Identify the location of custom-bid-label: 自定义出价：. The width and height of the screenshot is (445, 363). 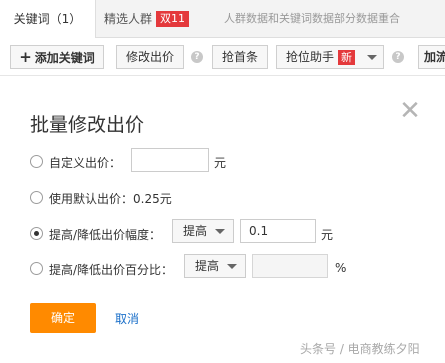
(85, 163).